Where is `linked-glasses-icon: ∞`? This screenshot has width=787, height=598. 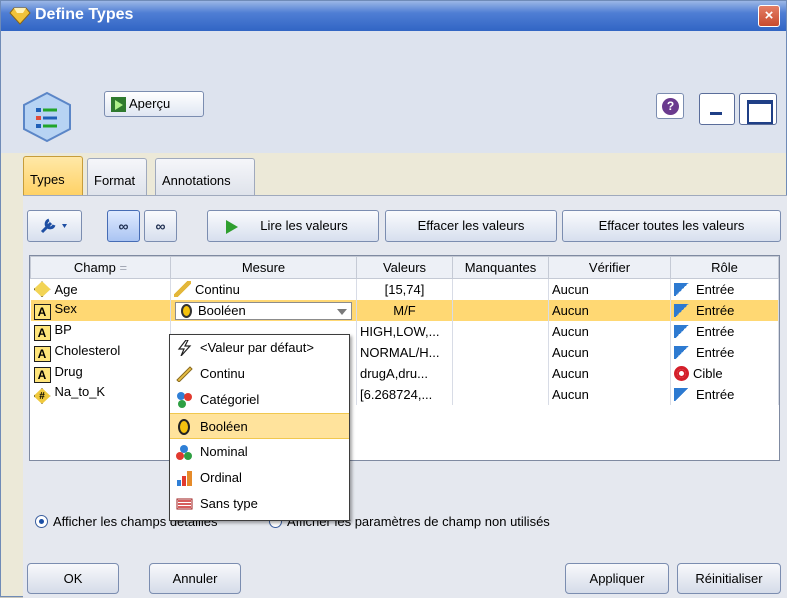 linked-glasses-icon: ∞ is located at coordinates (123, 226).